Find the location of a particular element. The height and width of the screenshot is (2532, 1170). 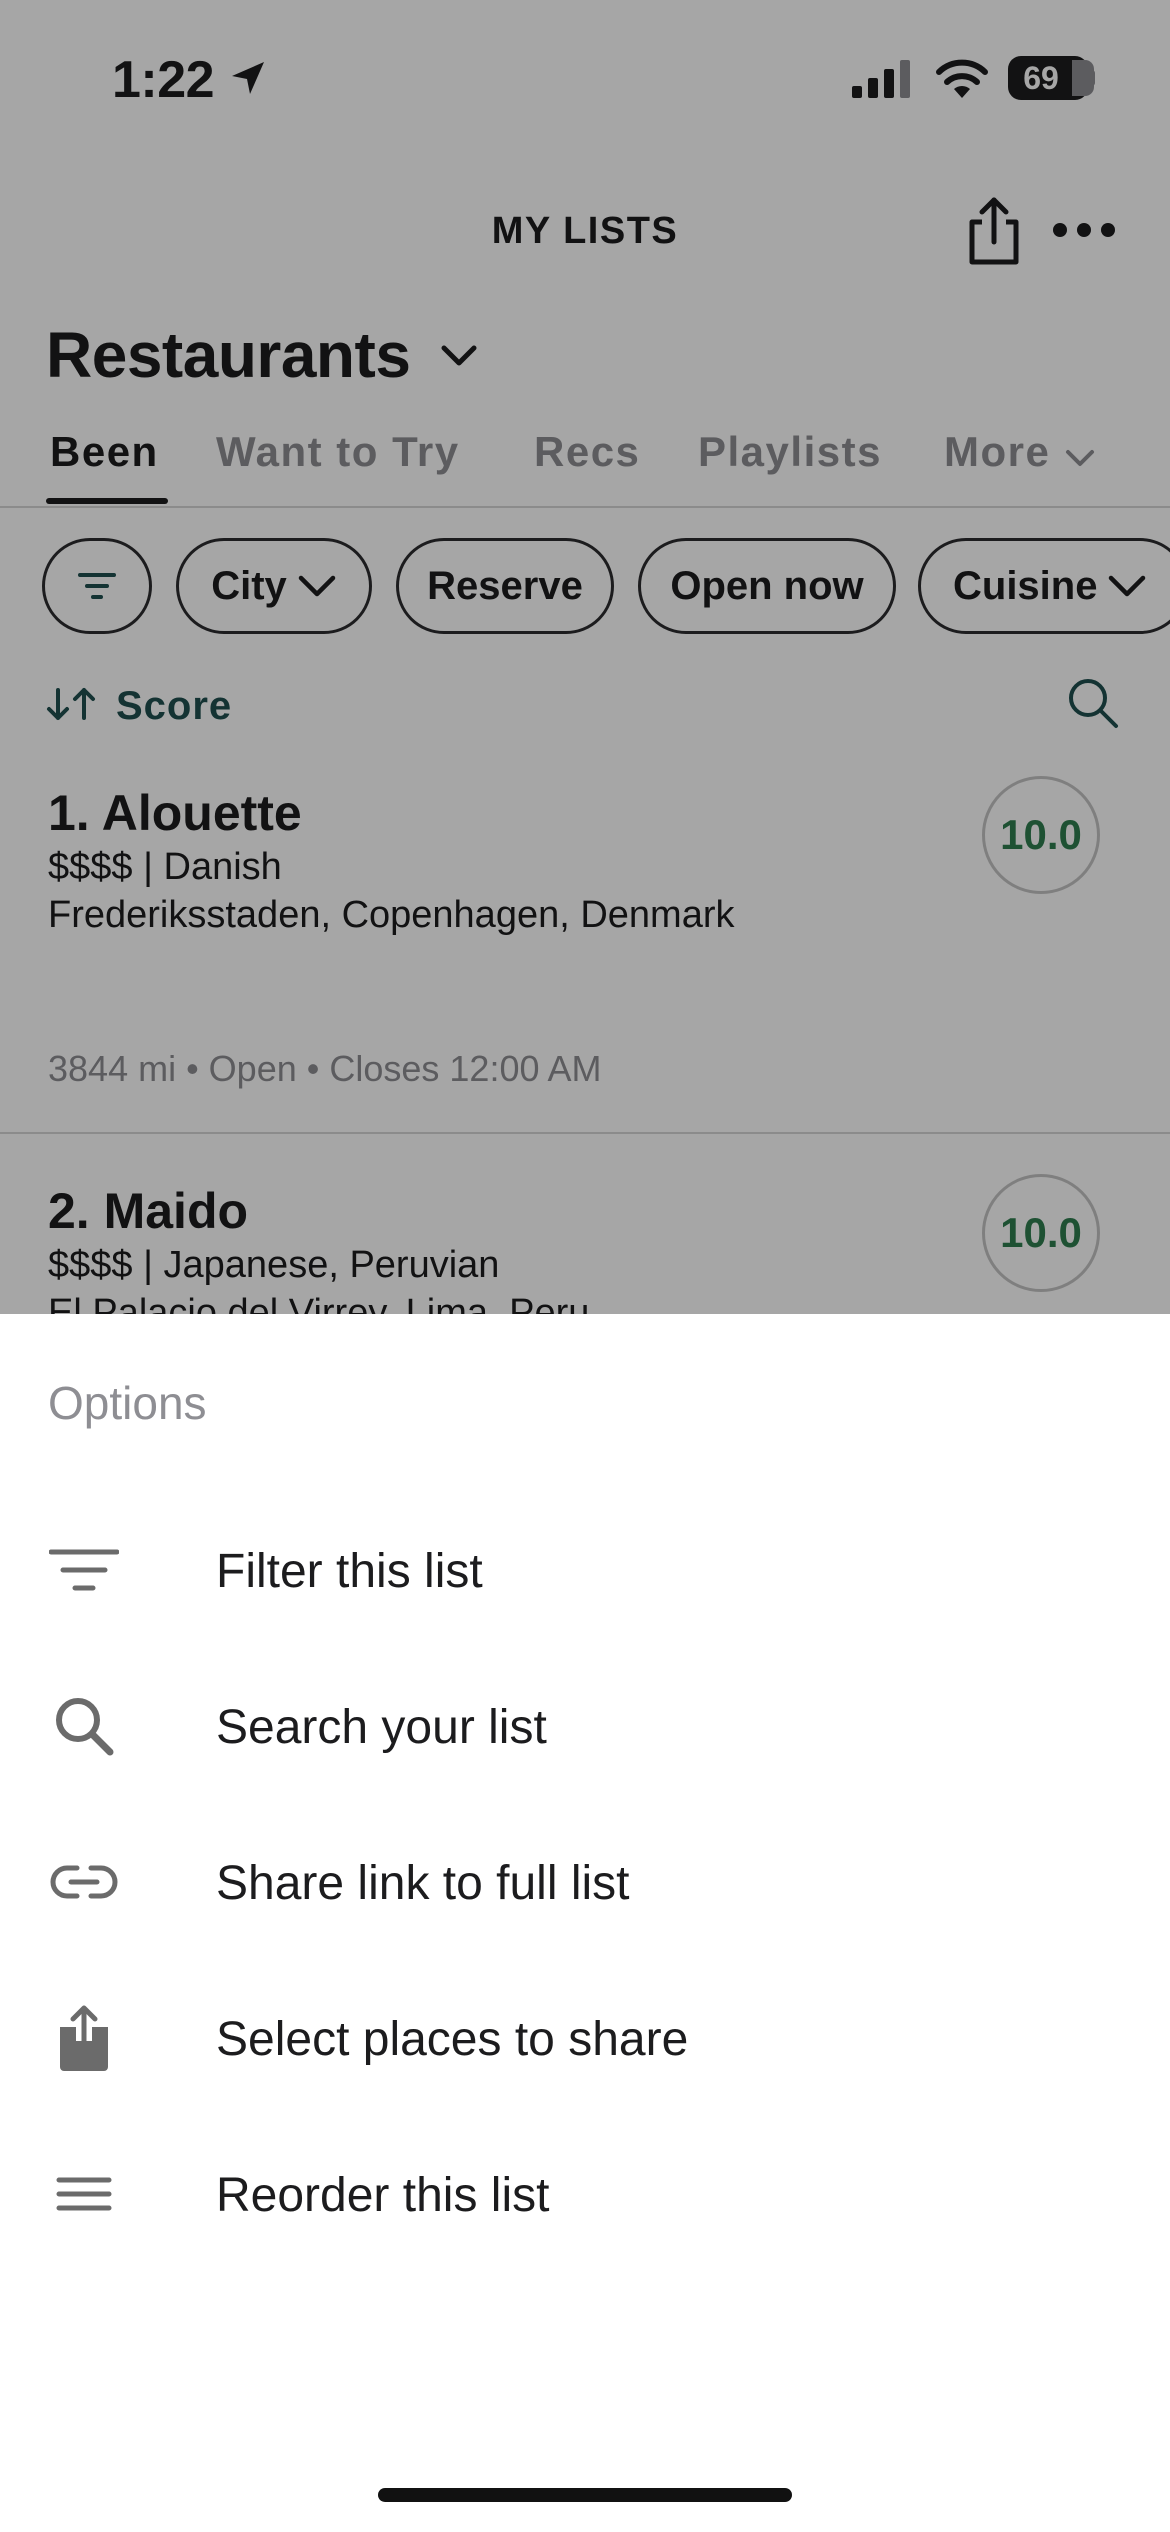

share-link-option: Share link to full list is located at coordinates (585, 1886).